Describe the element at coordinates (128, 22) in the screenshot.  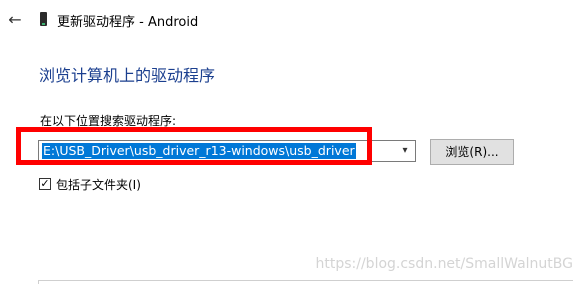
I see `window-title: 更新驱动程序 - Android` at that location.